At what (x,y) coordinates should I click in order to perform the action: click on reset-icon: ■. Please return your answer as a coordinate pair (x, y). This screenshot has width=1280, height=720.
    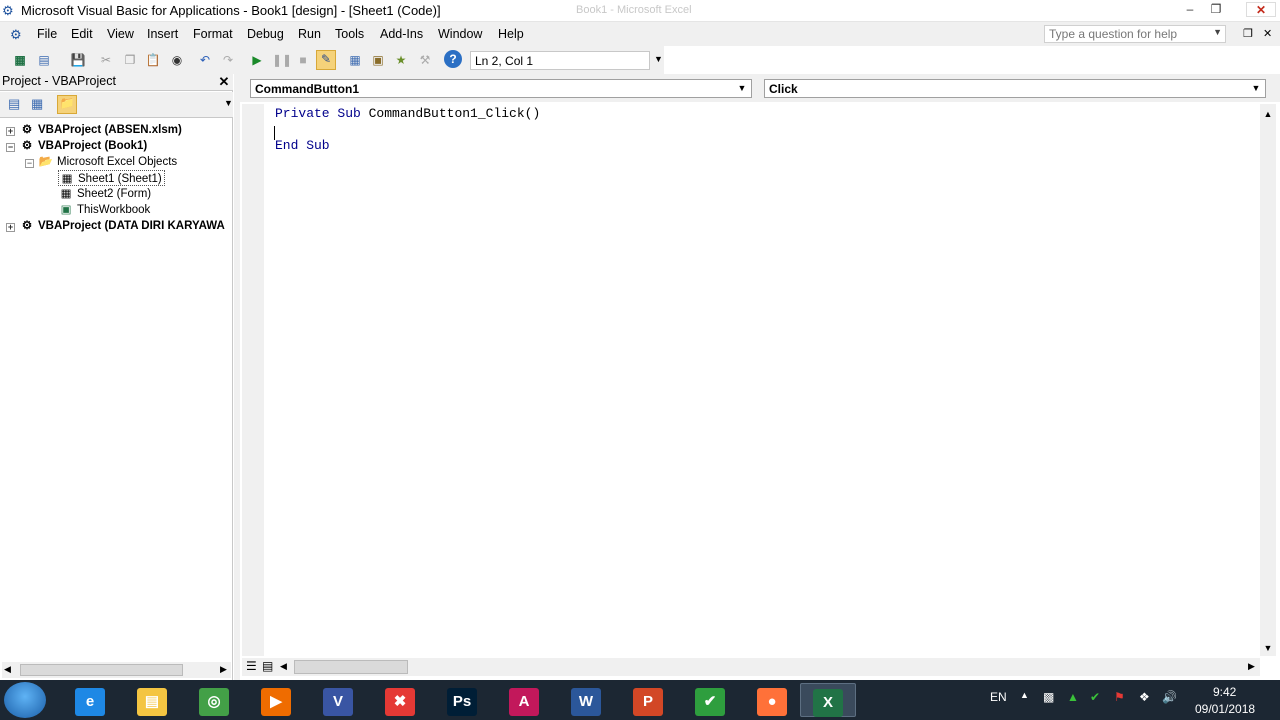
    Looking at the image, I should click on (303, 60).